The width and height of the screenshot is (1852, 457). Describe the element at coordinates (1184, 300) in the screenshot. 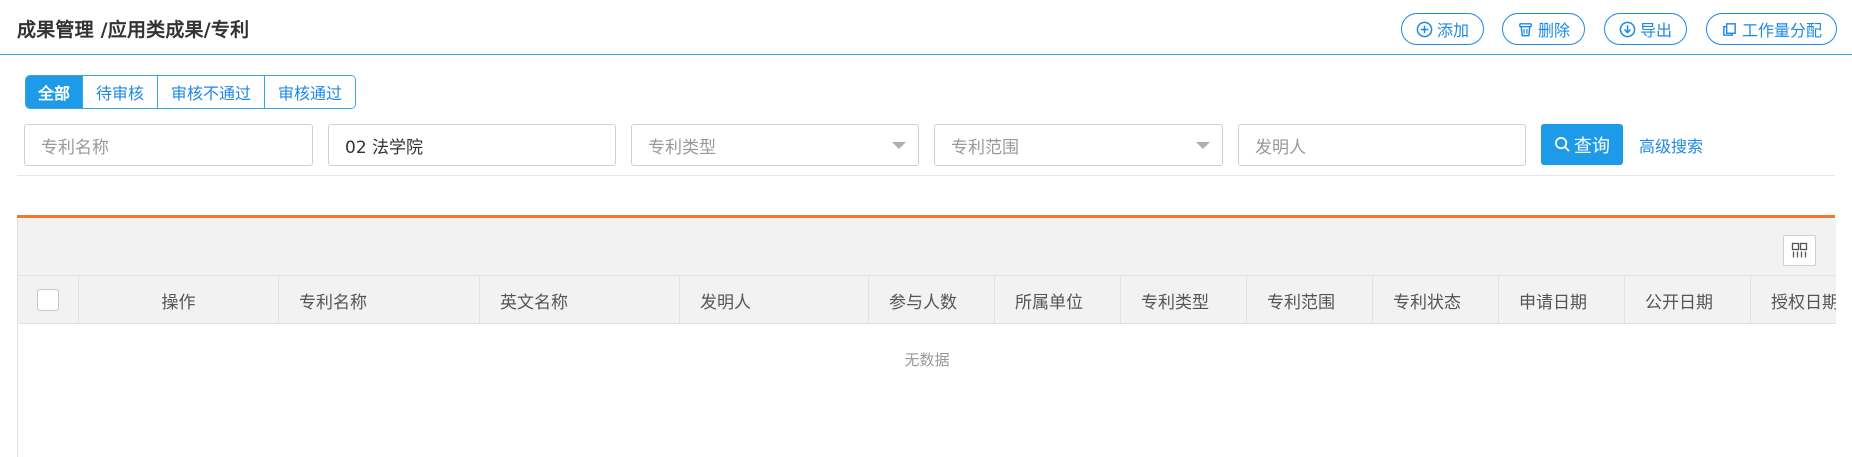

I see `column-header: 专利类型` at that location.